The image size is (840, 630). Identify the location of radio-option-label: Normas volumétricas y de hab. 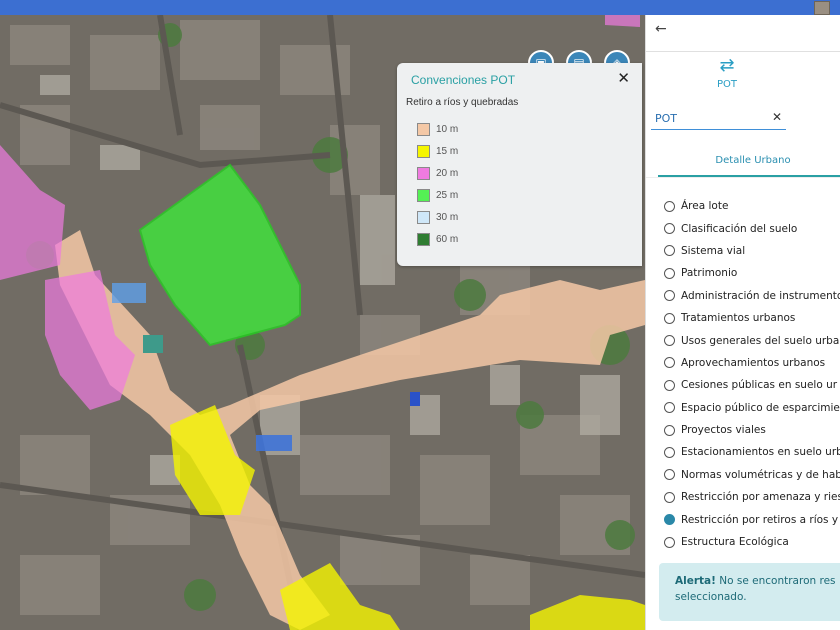
(760, 474).